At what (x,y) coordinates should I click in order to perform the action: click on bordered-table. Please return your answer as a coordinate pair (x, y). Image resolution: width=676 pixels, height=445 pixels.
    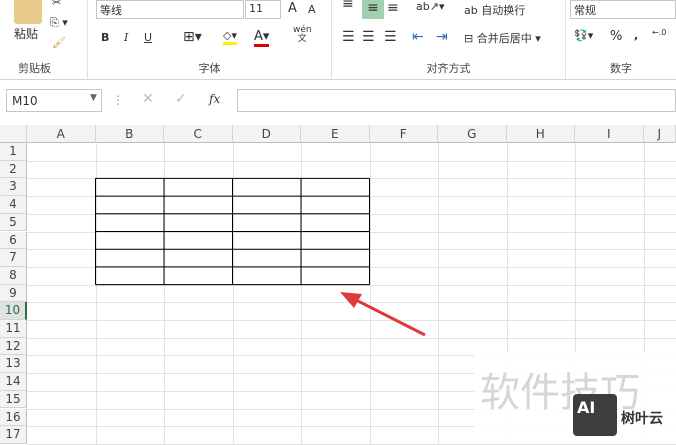
    Looking at the image, I should click on (233, 231).